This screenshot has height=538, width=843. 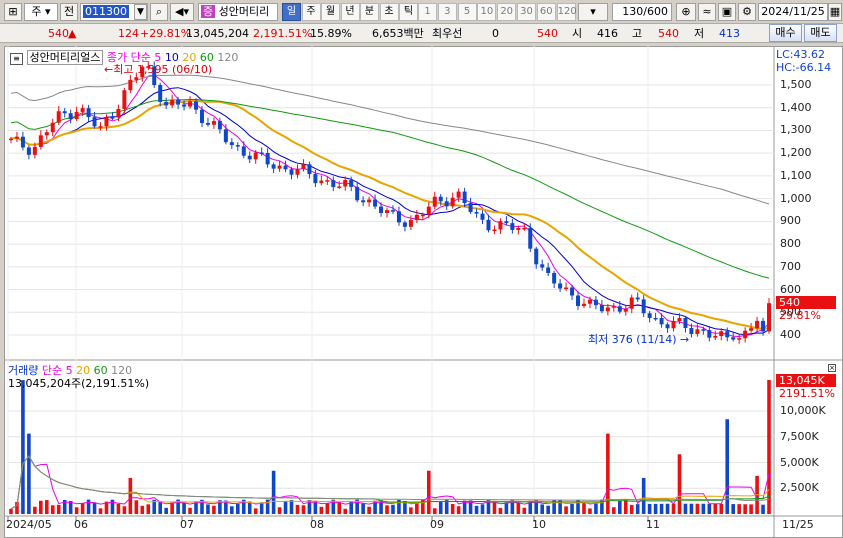 What do you see at coordinates (796, 175) in the screenshot?
I see `price-tick-label: 1,100` at bounding box center [796, 175].